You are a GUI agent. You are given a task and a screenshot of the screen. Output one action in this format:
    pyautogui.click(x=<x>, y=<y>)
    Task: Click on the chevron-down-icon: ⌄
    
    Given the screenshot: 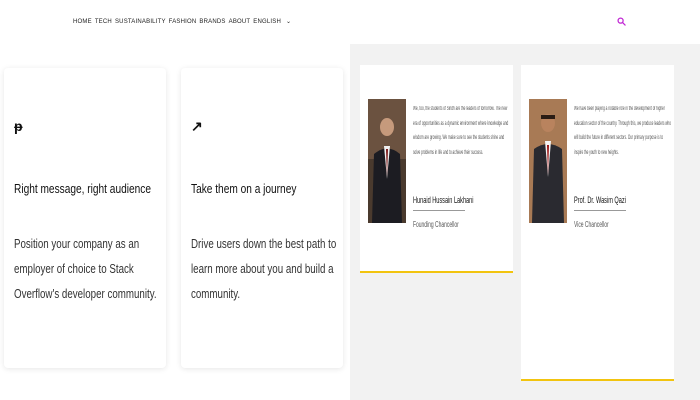 What is the action you would take?
    pyautogui.click(x=288, y=21)
    